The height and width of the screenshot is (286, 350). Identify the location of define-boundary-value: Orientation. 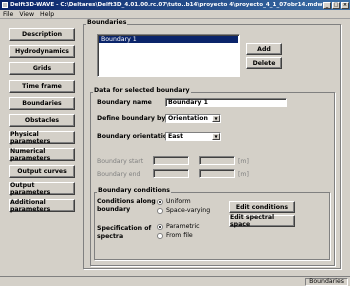
(188, 118).